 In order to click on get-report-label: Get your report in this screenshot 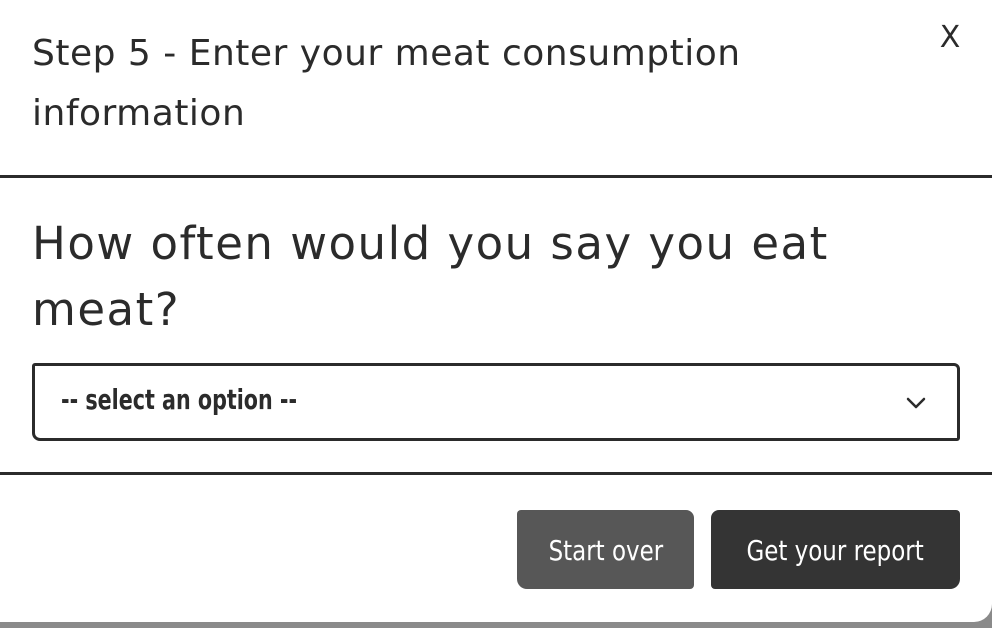, I will do `click(835, 550)`.